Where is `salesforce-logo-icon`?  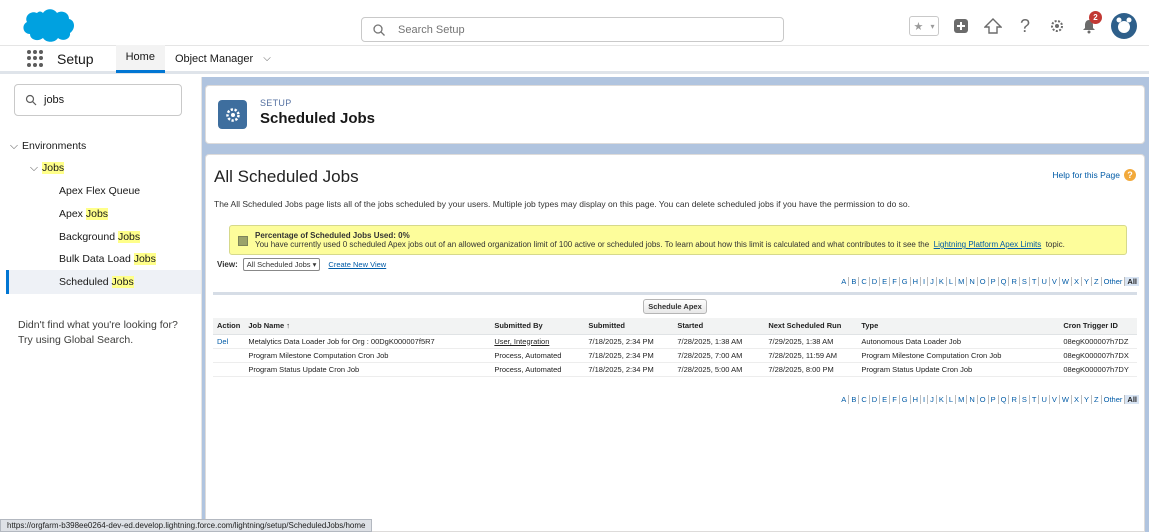
salesforce-logo-icon is located at coordinates (48, 25).